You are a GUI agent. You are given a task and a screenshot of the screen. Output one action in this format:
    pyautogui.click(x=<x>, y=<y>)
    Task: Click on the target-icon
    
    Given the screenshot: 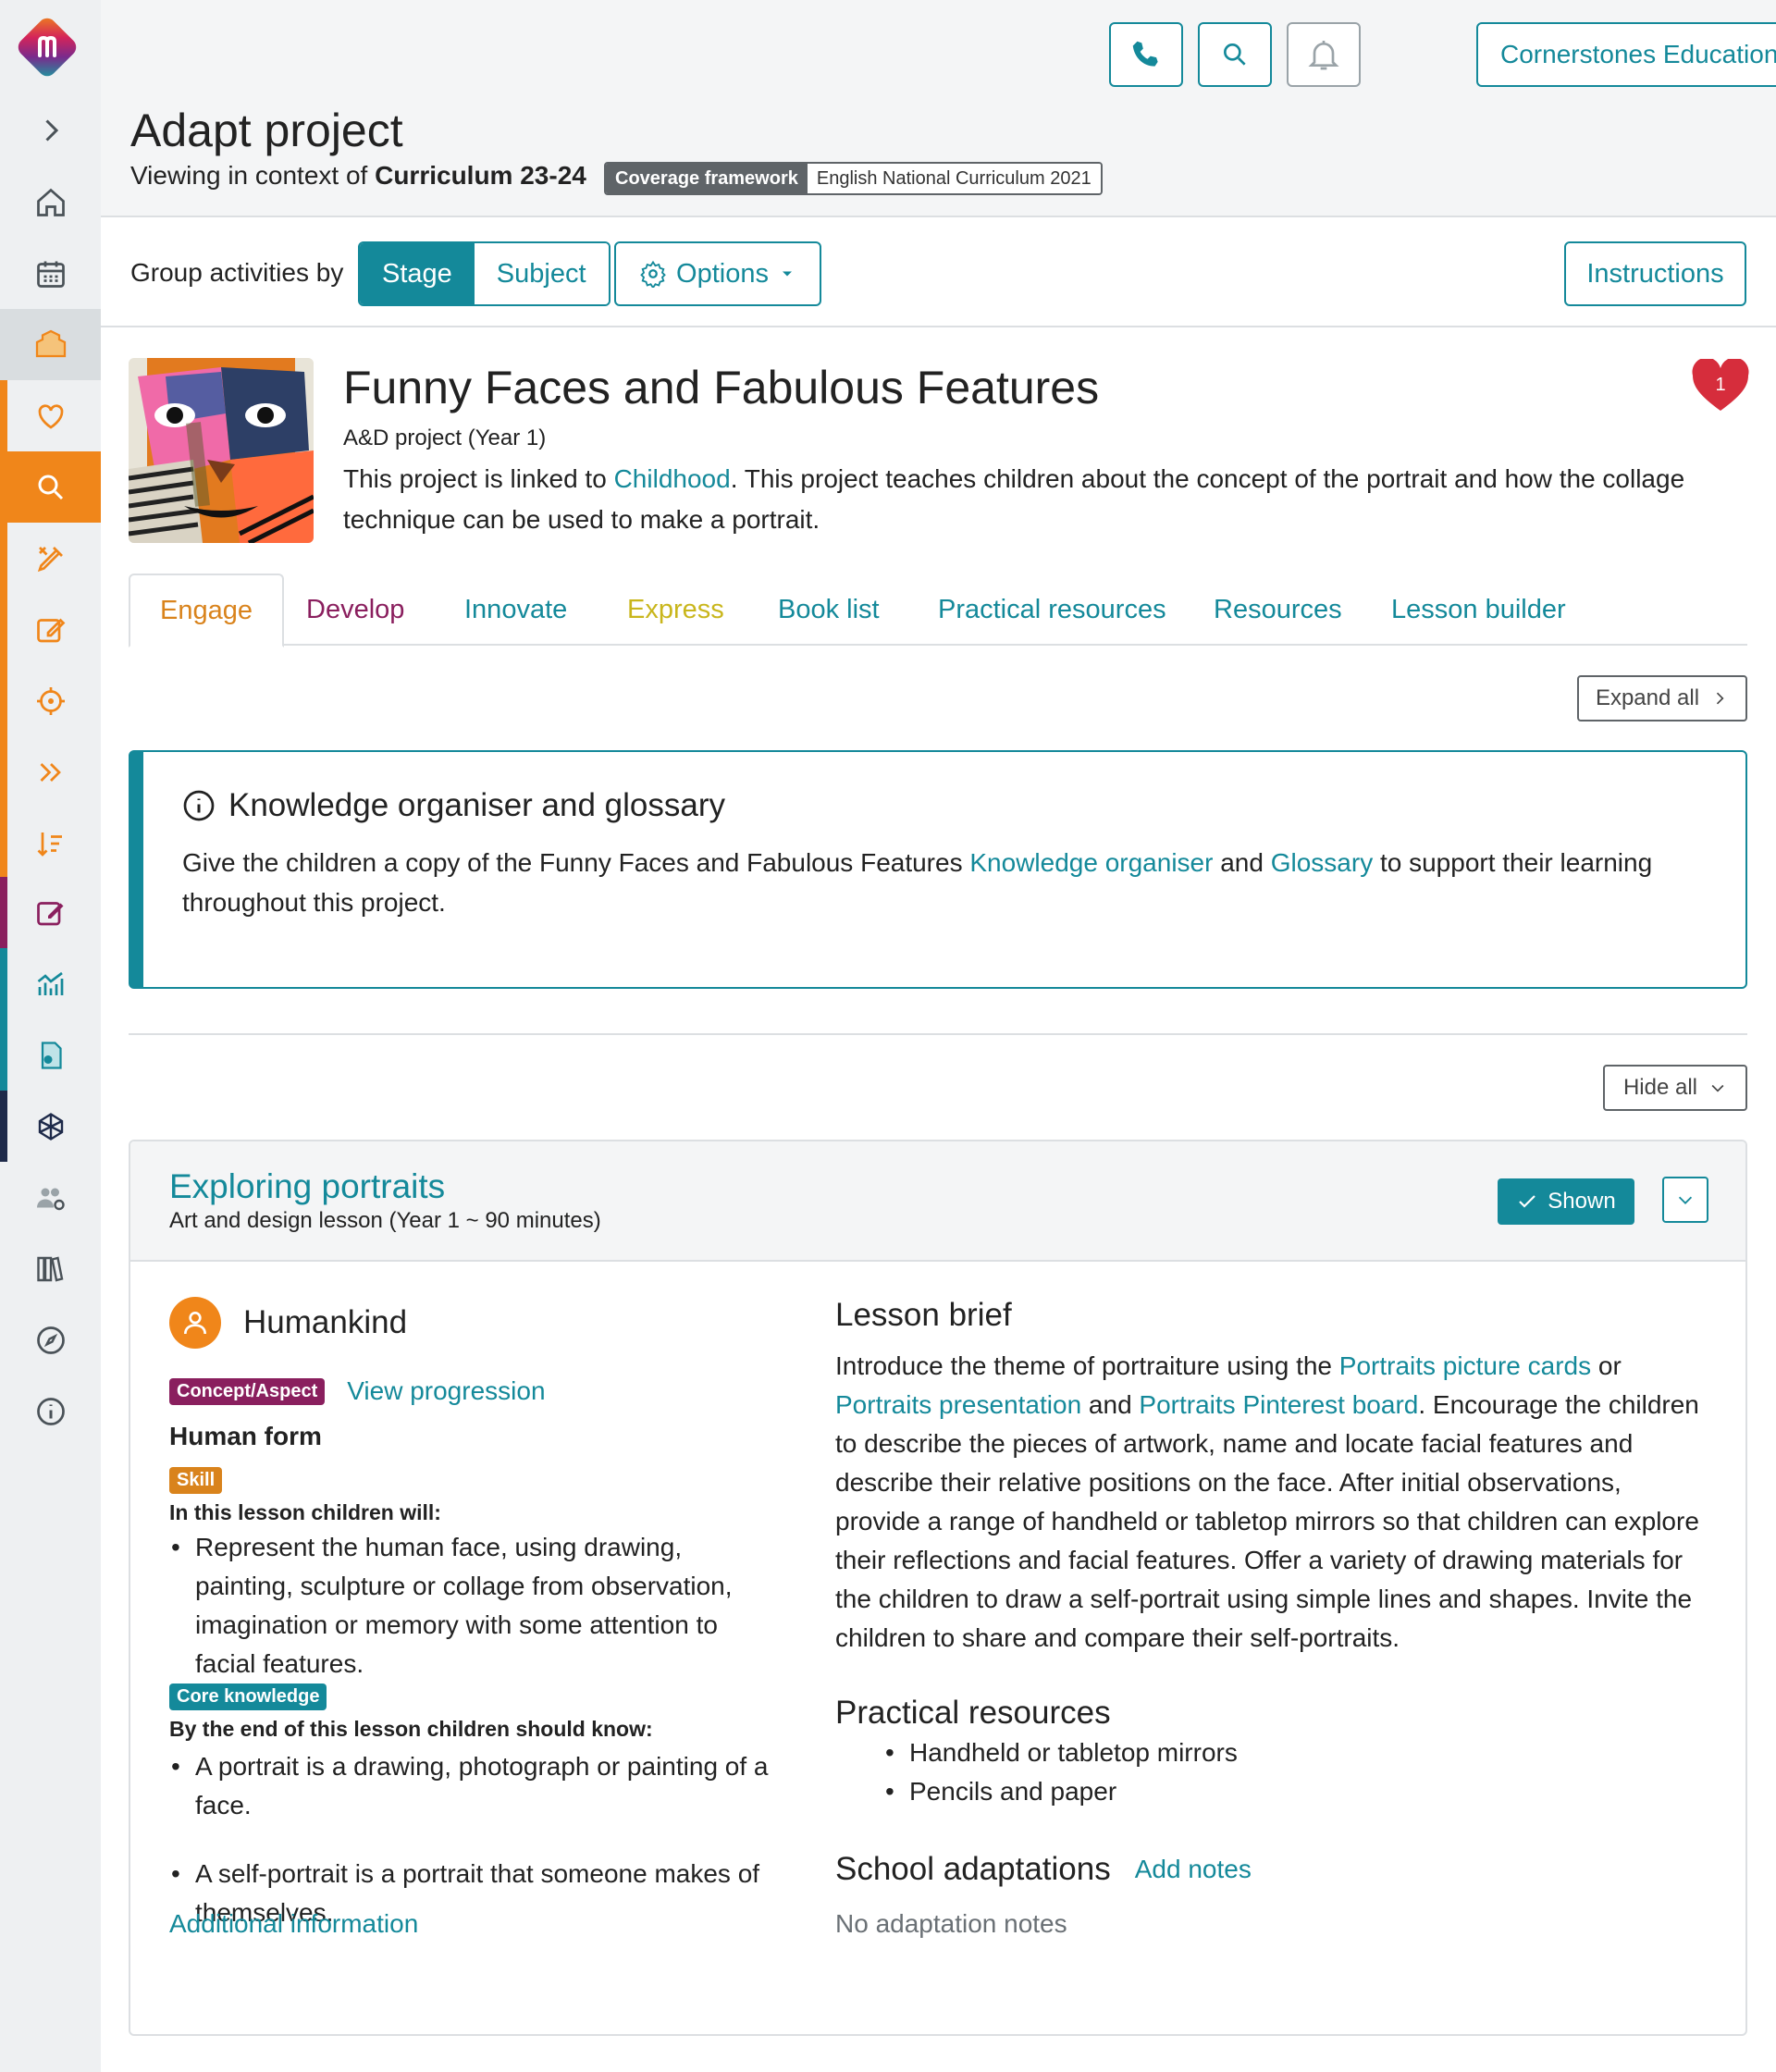 What is the action you would take?
    pyautogui.click(x=51, y=700)
    